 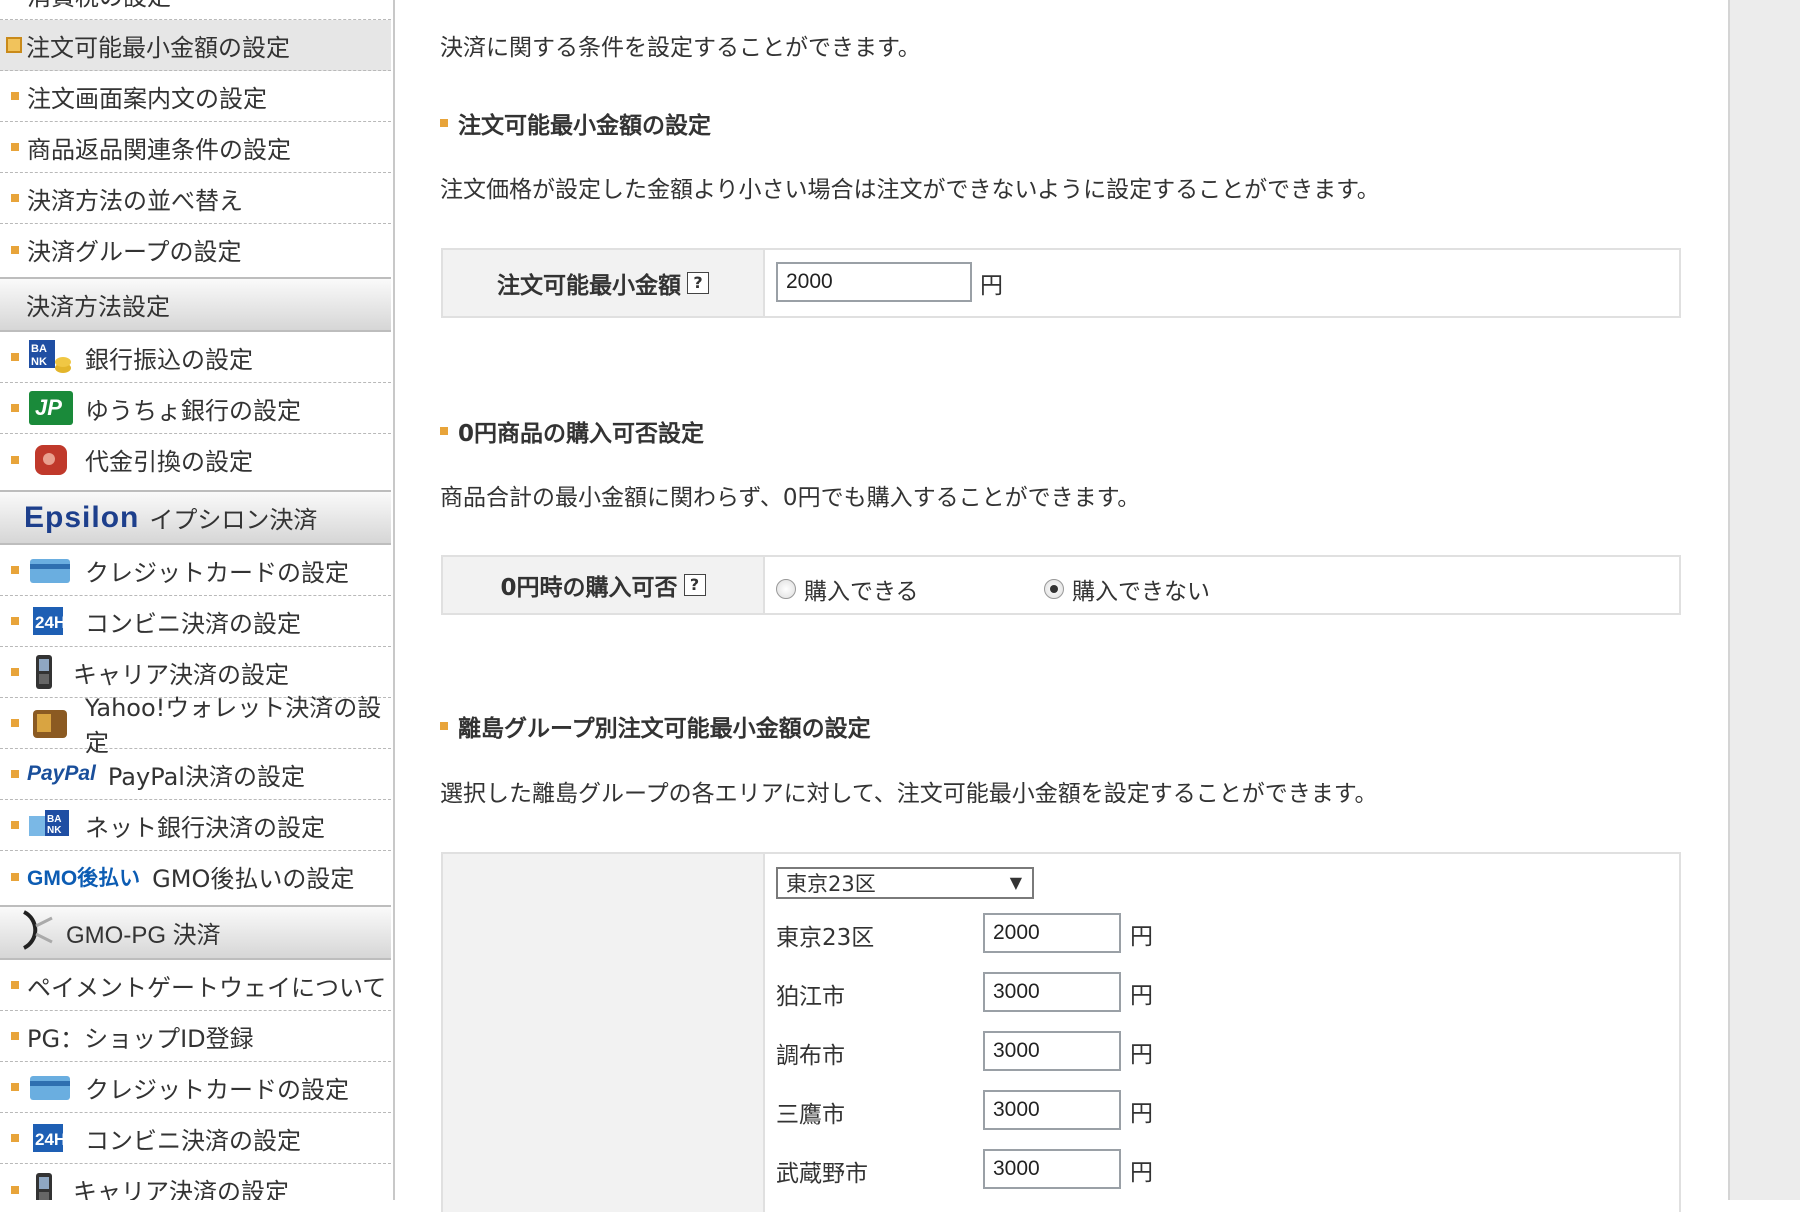 I want to click on sidebar-item-order-guide: 注文画面案内文の設定, so click(x=195, y=96).